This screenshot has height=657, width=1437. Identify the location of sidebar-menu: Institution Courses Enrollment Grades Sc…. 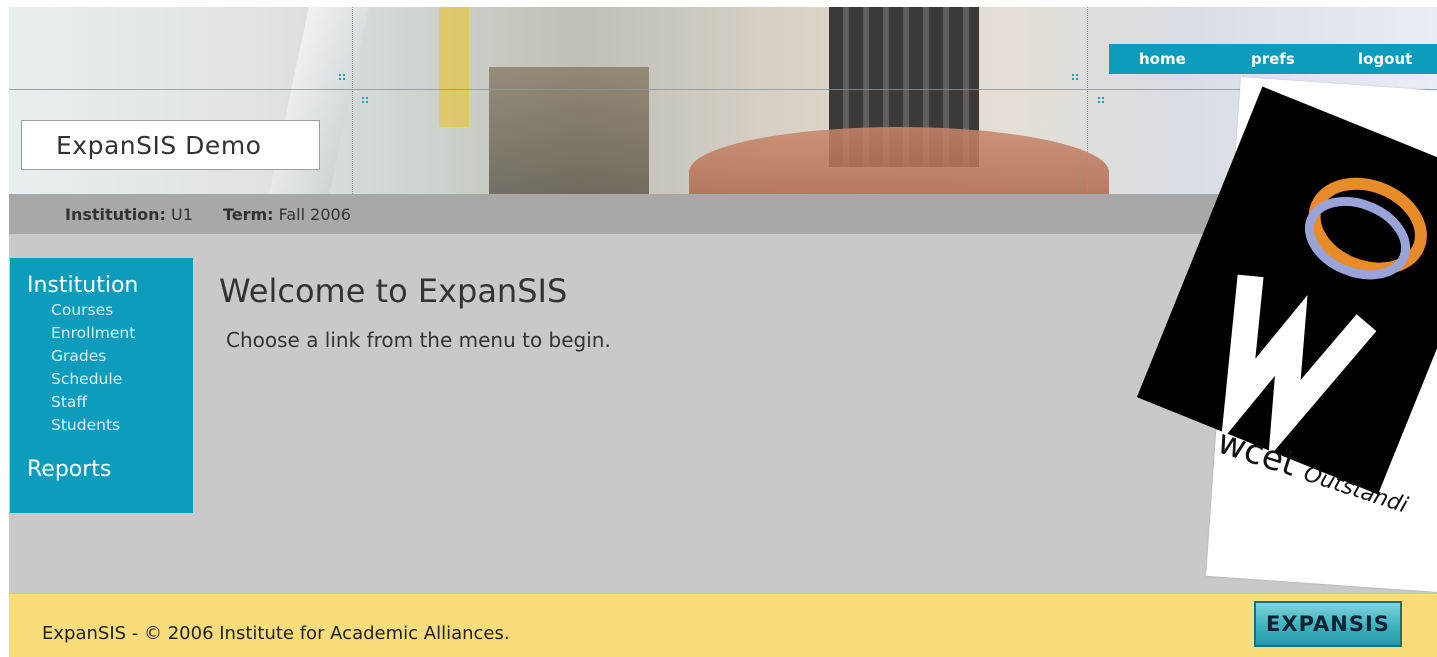
(101, 385).